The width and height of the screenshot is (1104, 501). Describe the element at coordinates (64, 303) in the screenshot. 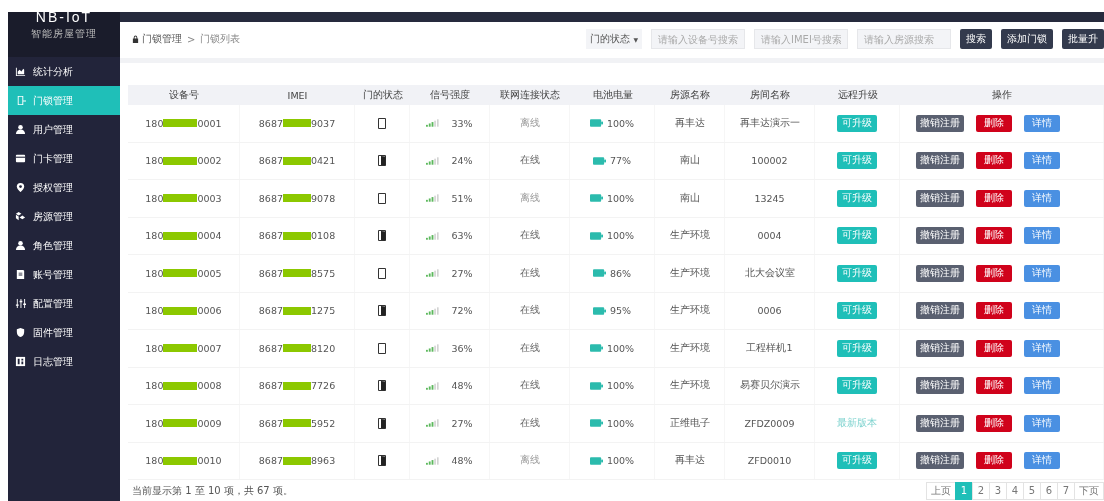

I see `sidebar-item: 配置管理` at that location.